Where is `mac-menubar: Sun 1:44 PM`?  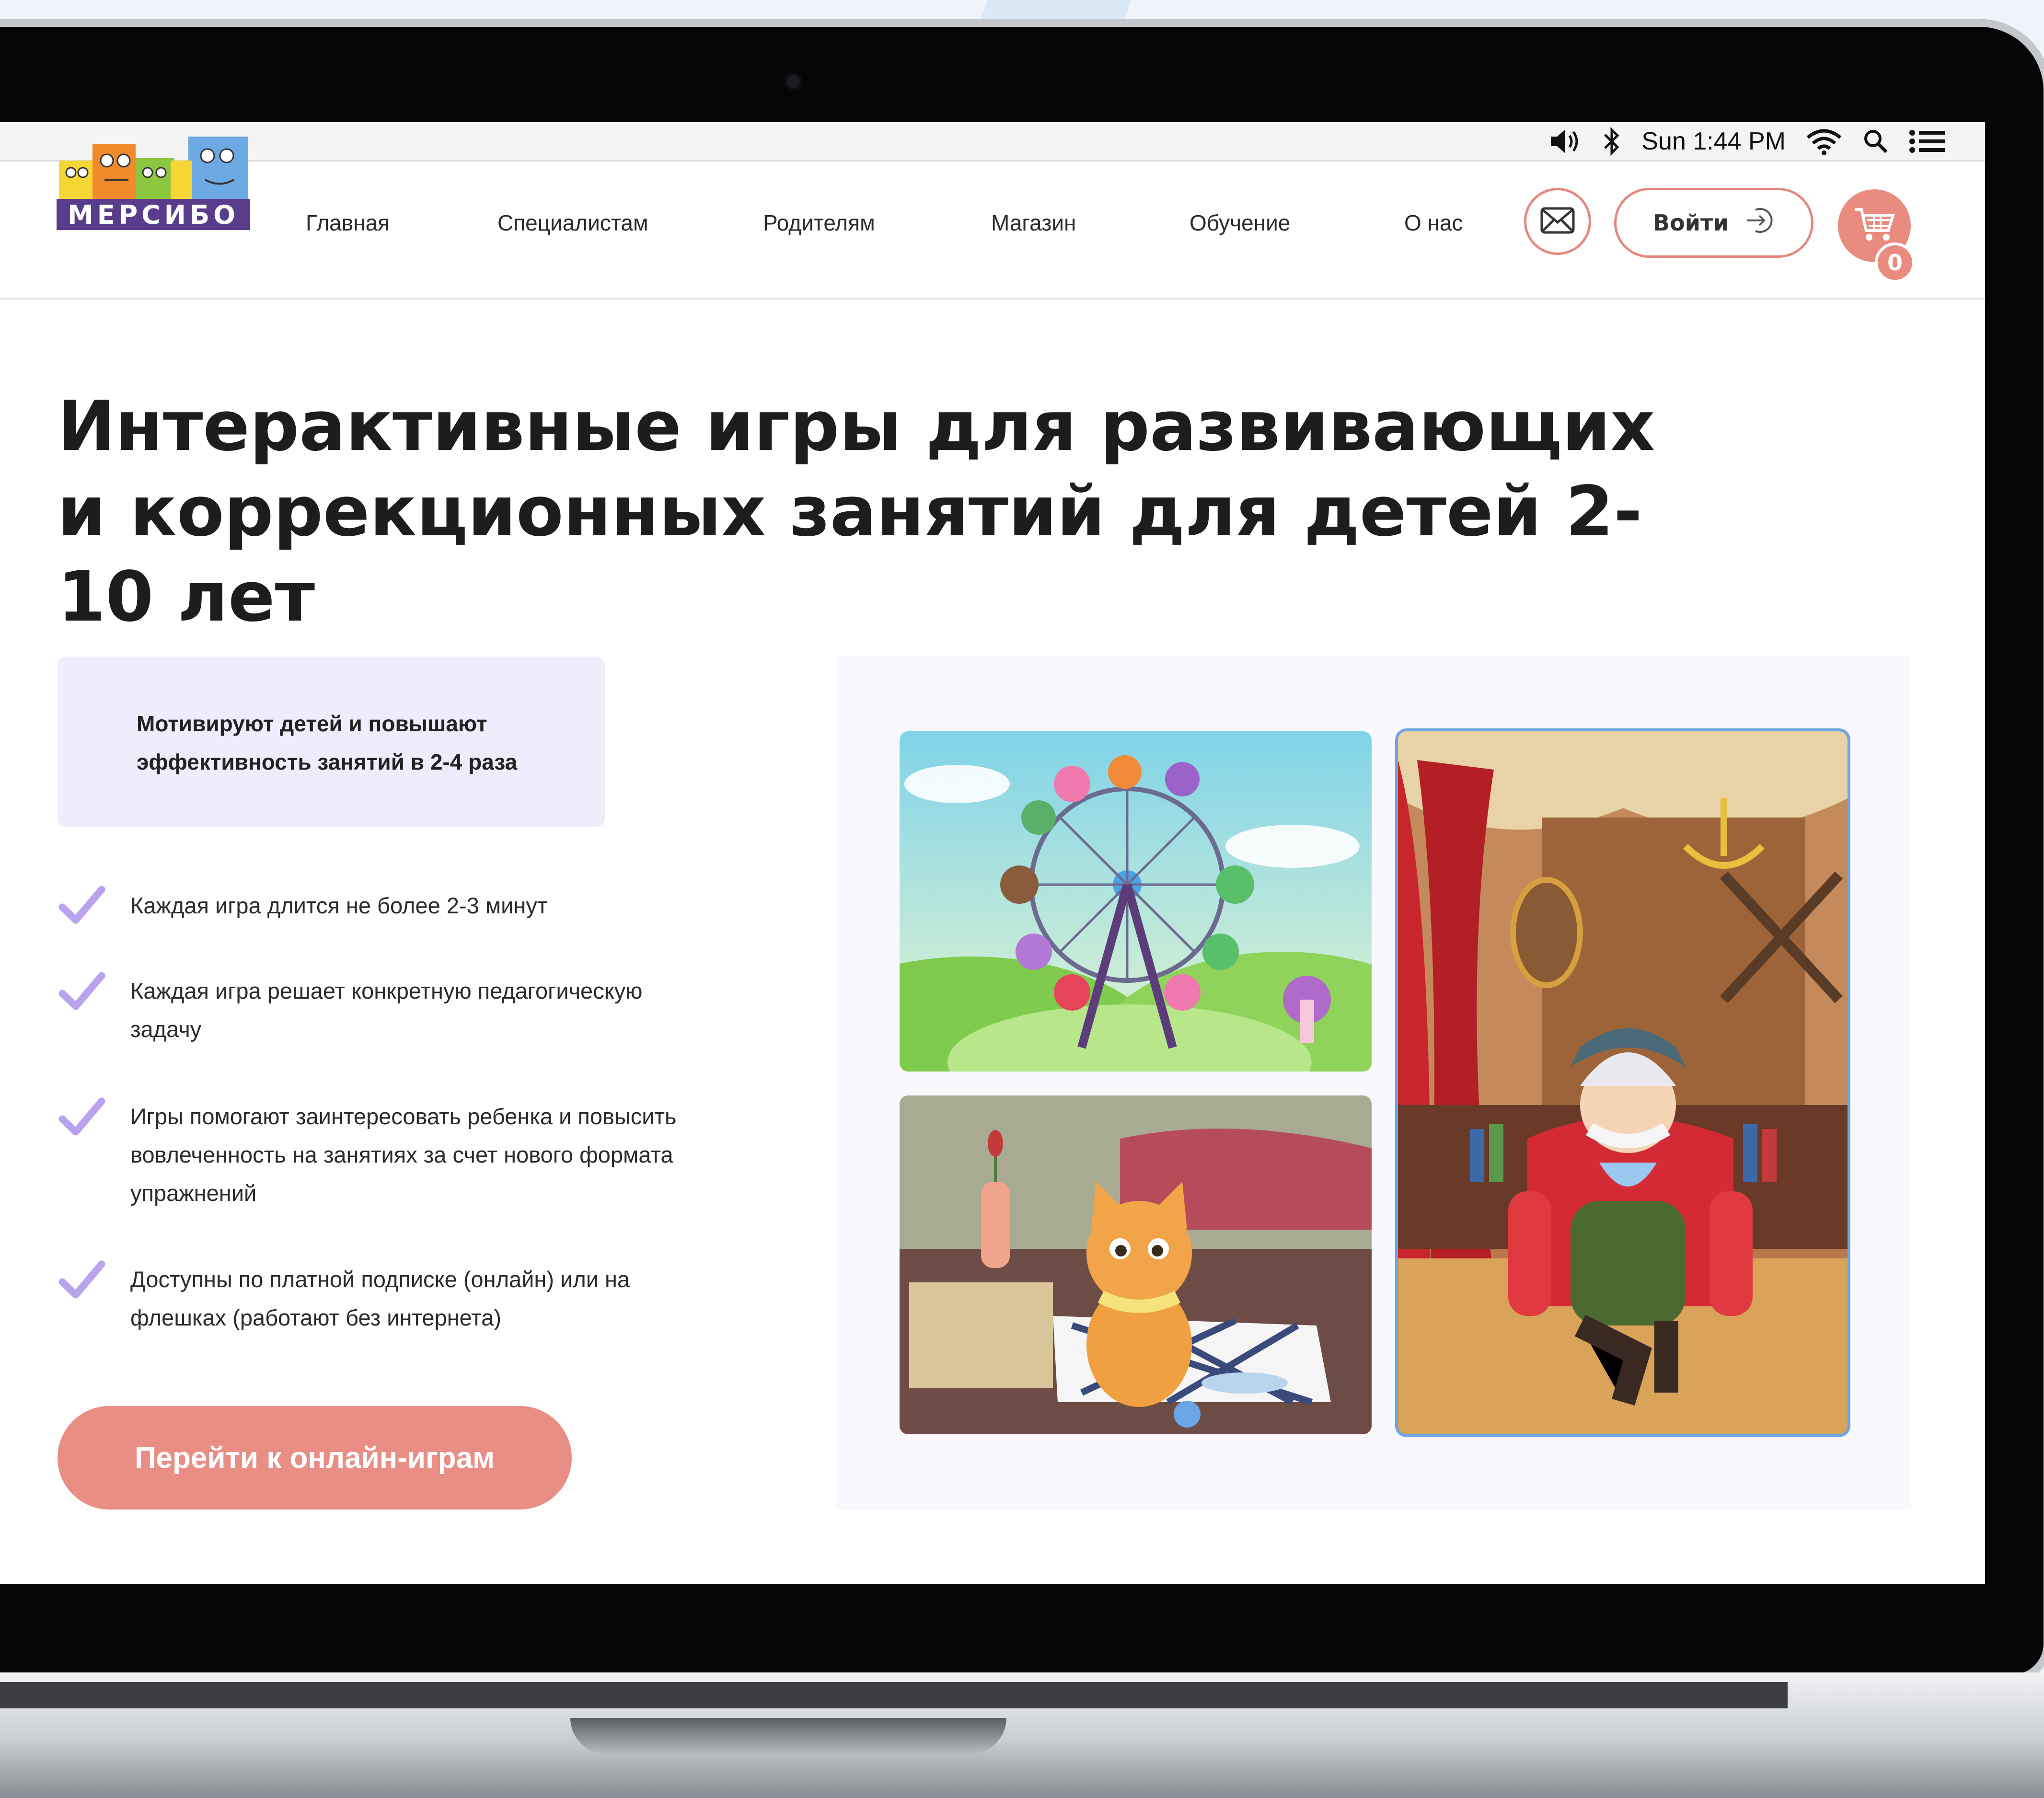 mac-menubar: Sun 1:44 PM is located at coordinates (993, 141).